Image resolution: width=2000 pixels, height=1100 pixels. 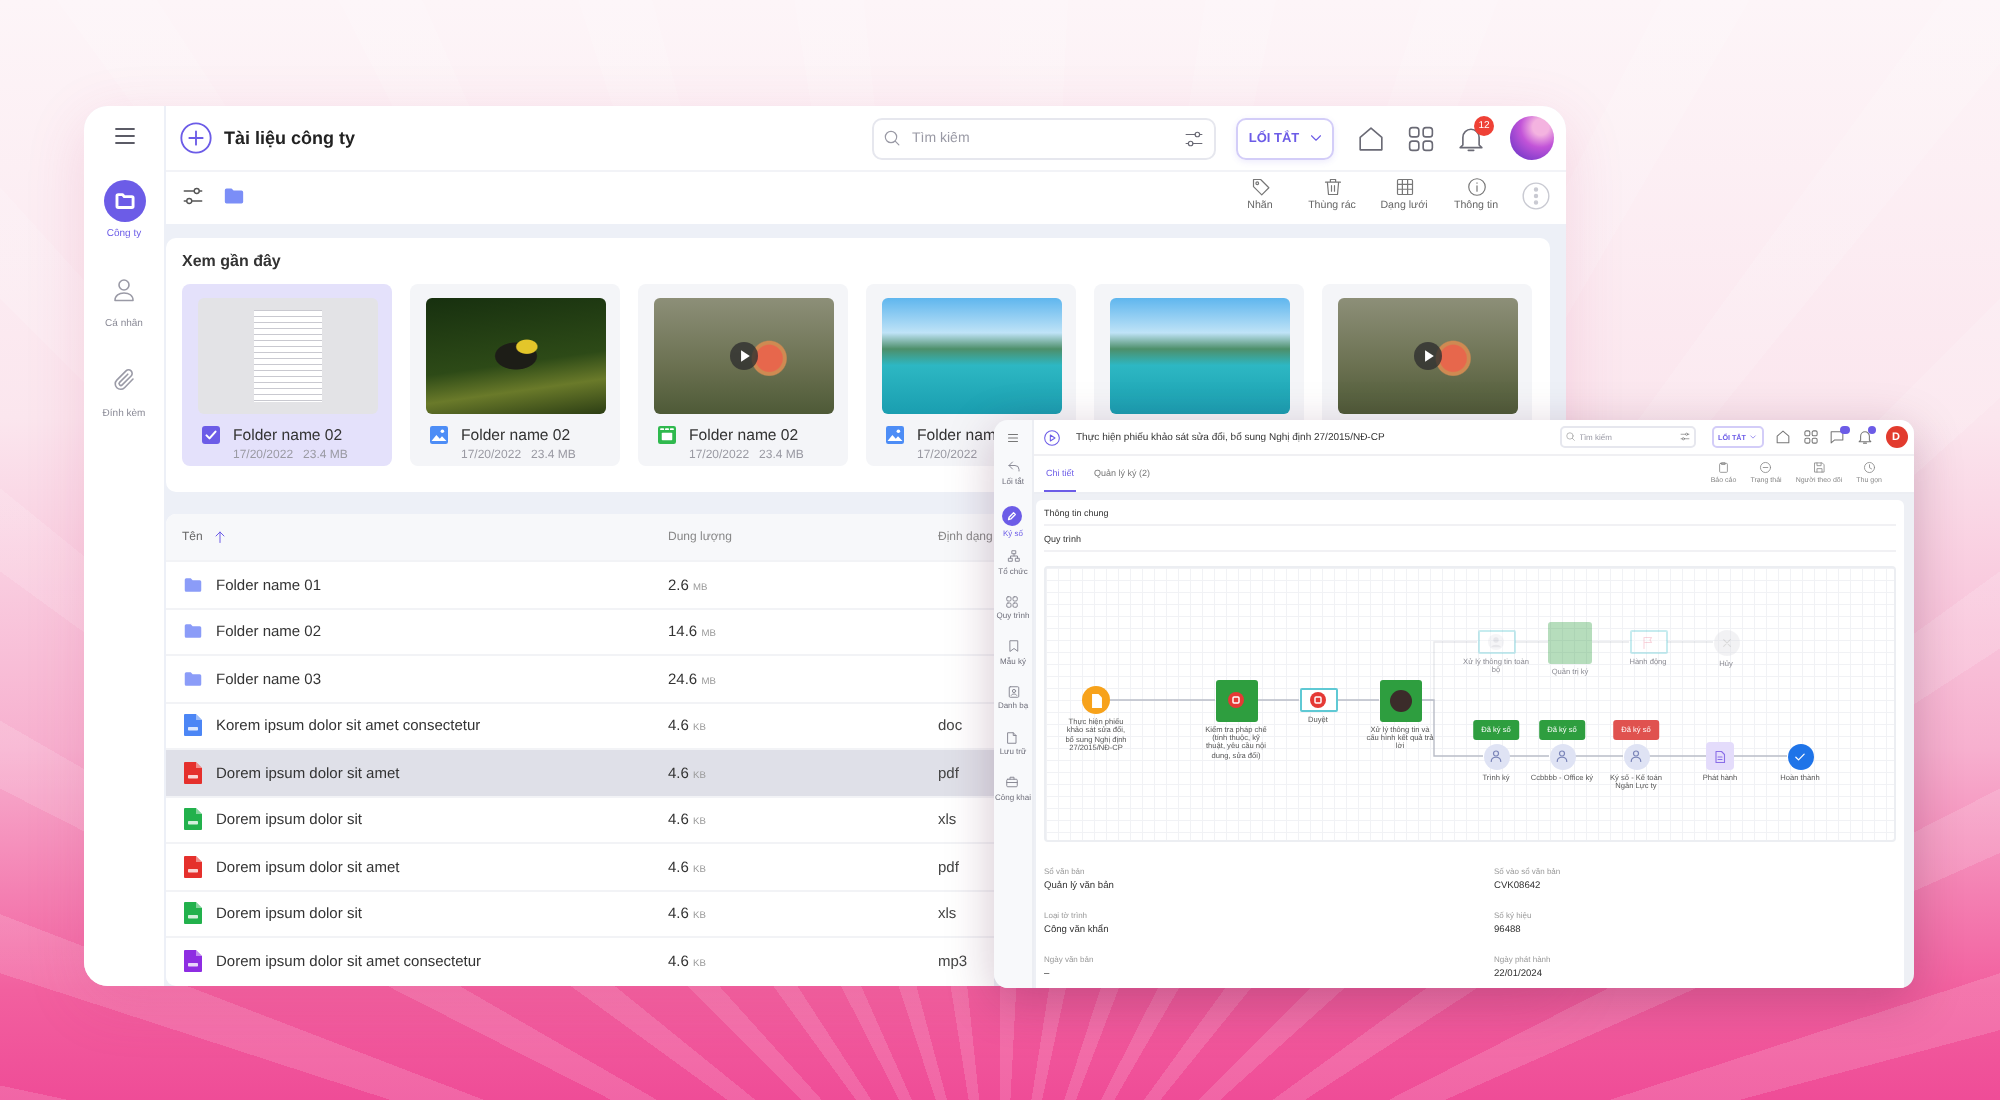 What do you see at coordinates (1332, 187) in the screenshot?
I see `trash-icon` at bounding box center [1332, 187].